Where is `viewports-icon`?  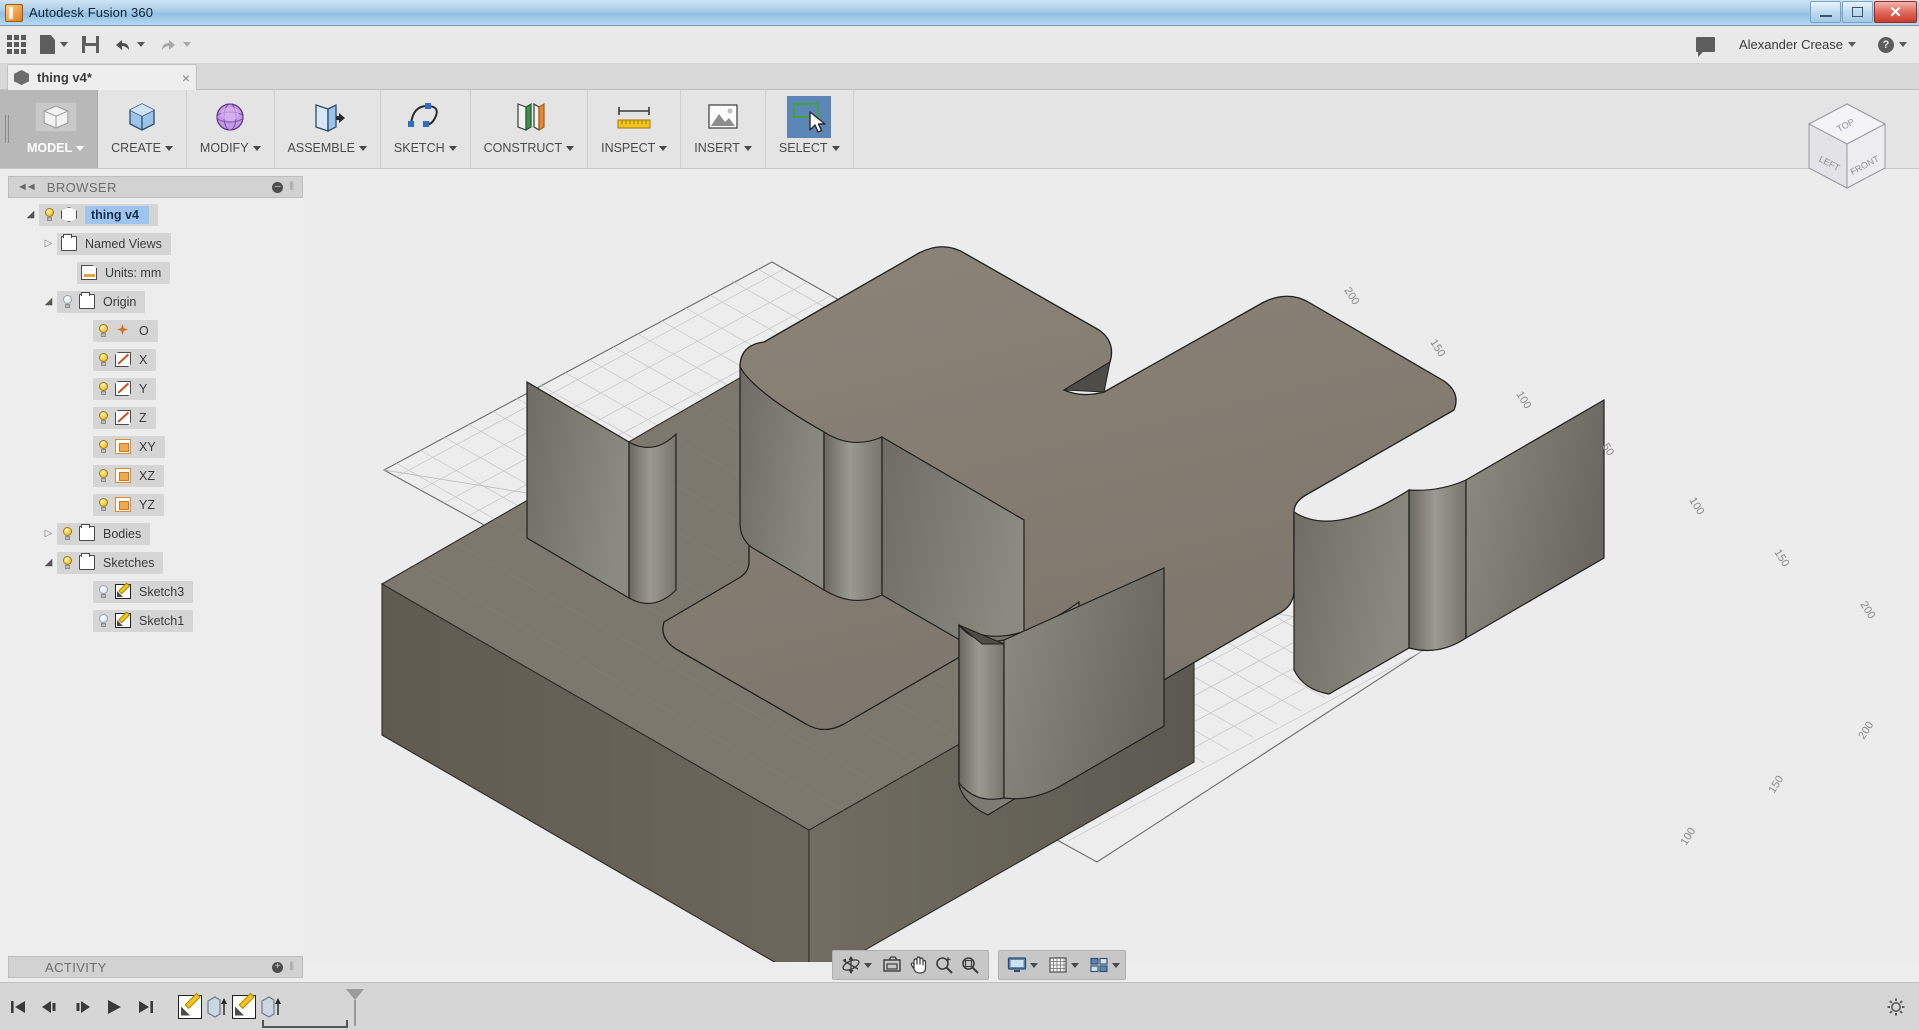 viewports-icon is located at coordinates (1099, 965).